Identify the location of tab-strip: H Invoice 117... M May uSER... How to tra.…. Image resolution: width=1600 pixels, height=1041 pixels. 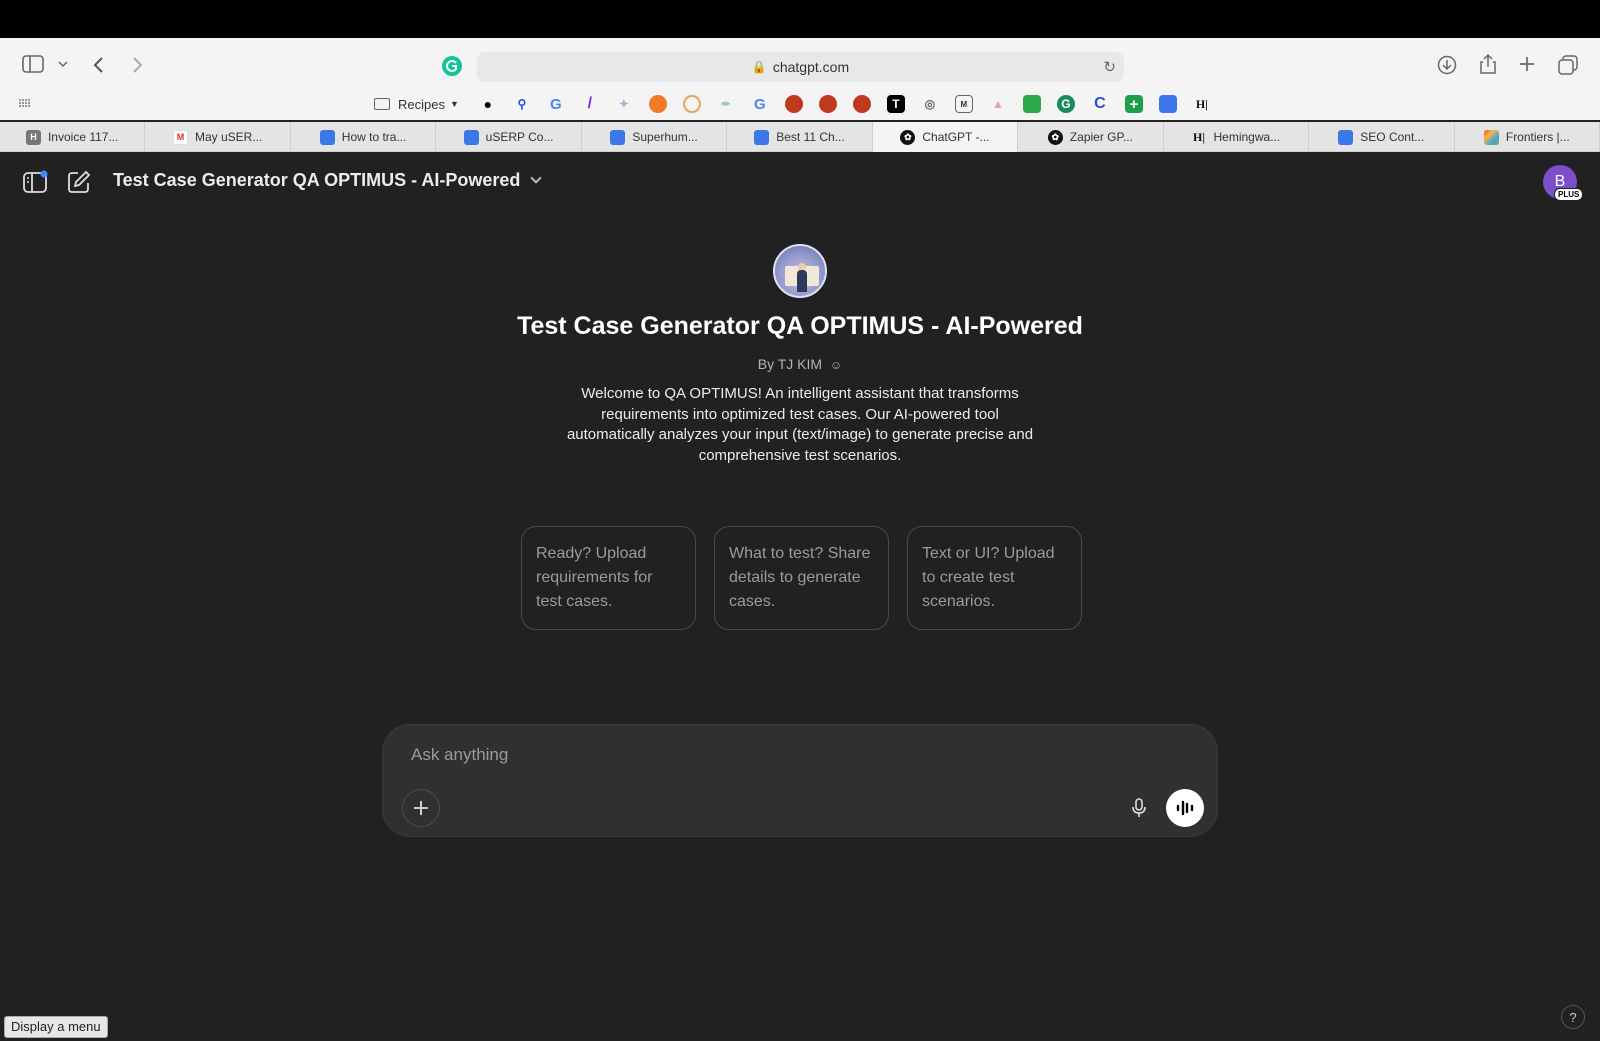
(800, 137).